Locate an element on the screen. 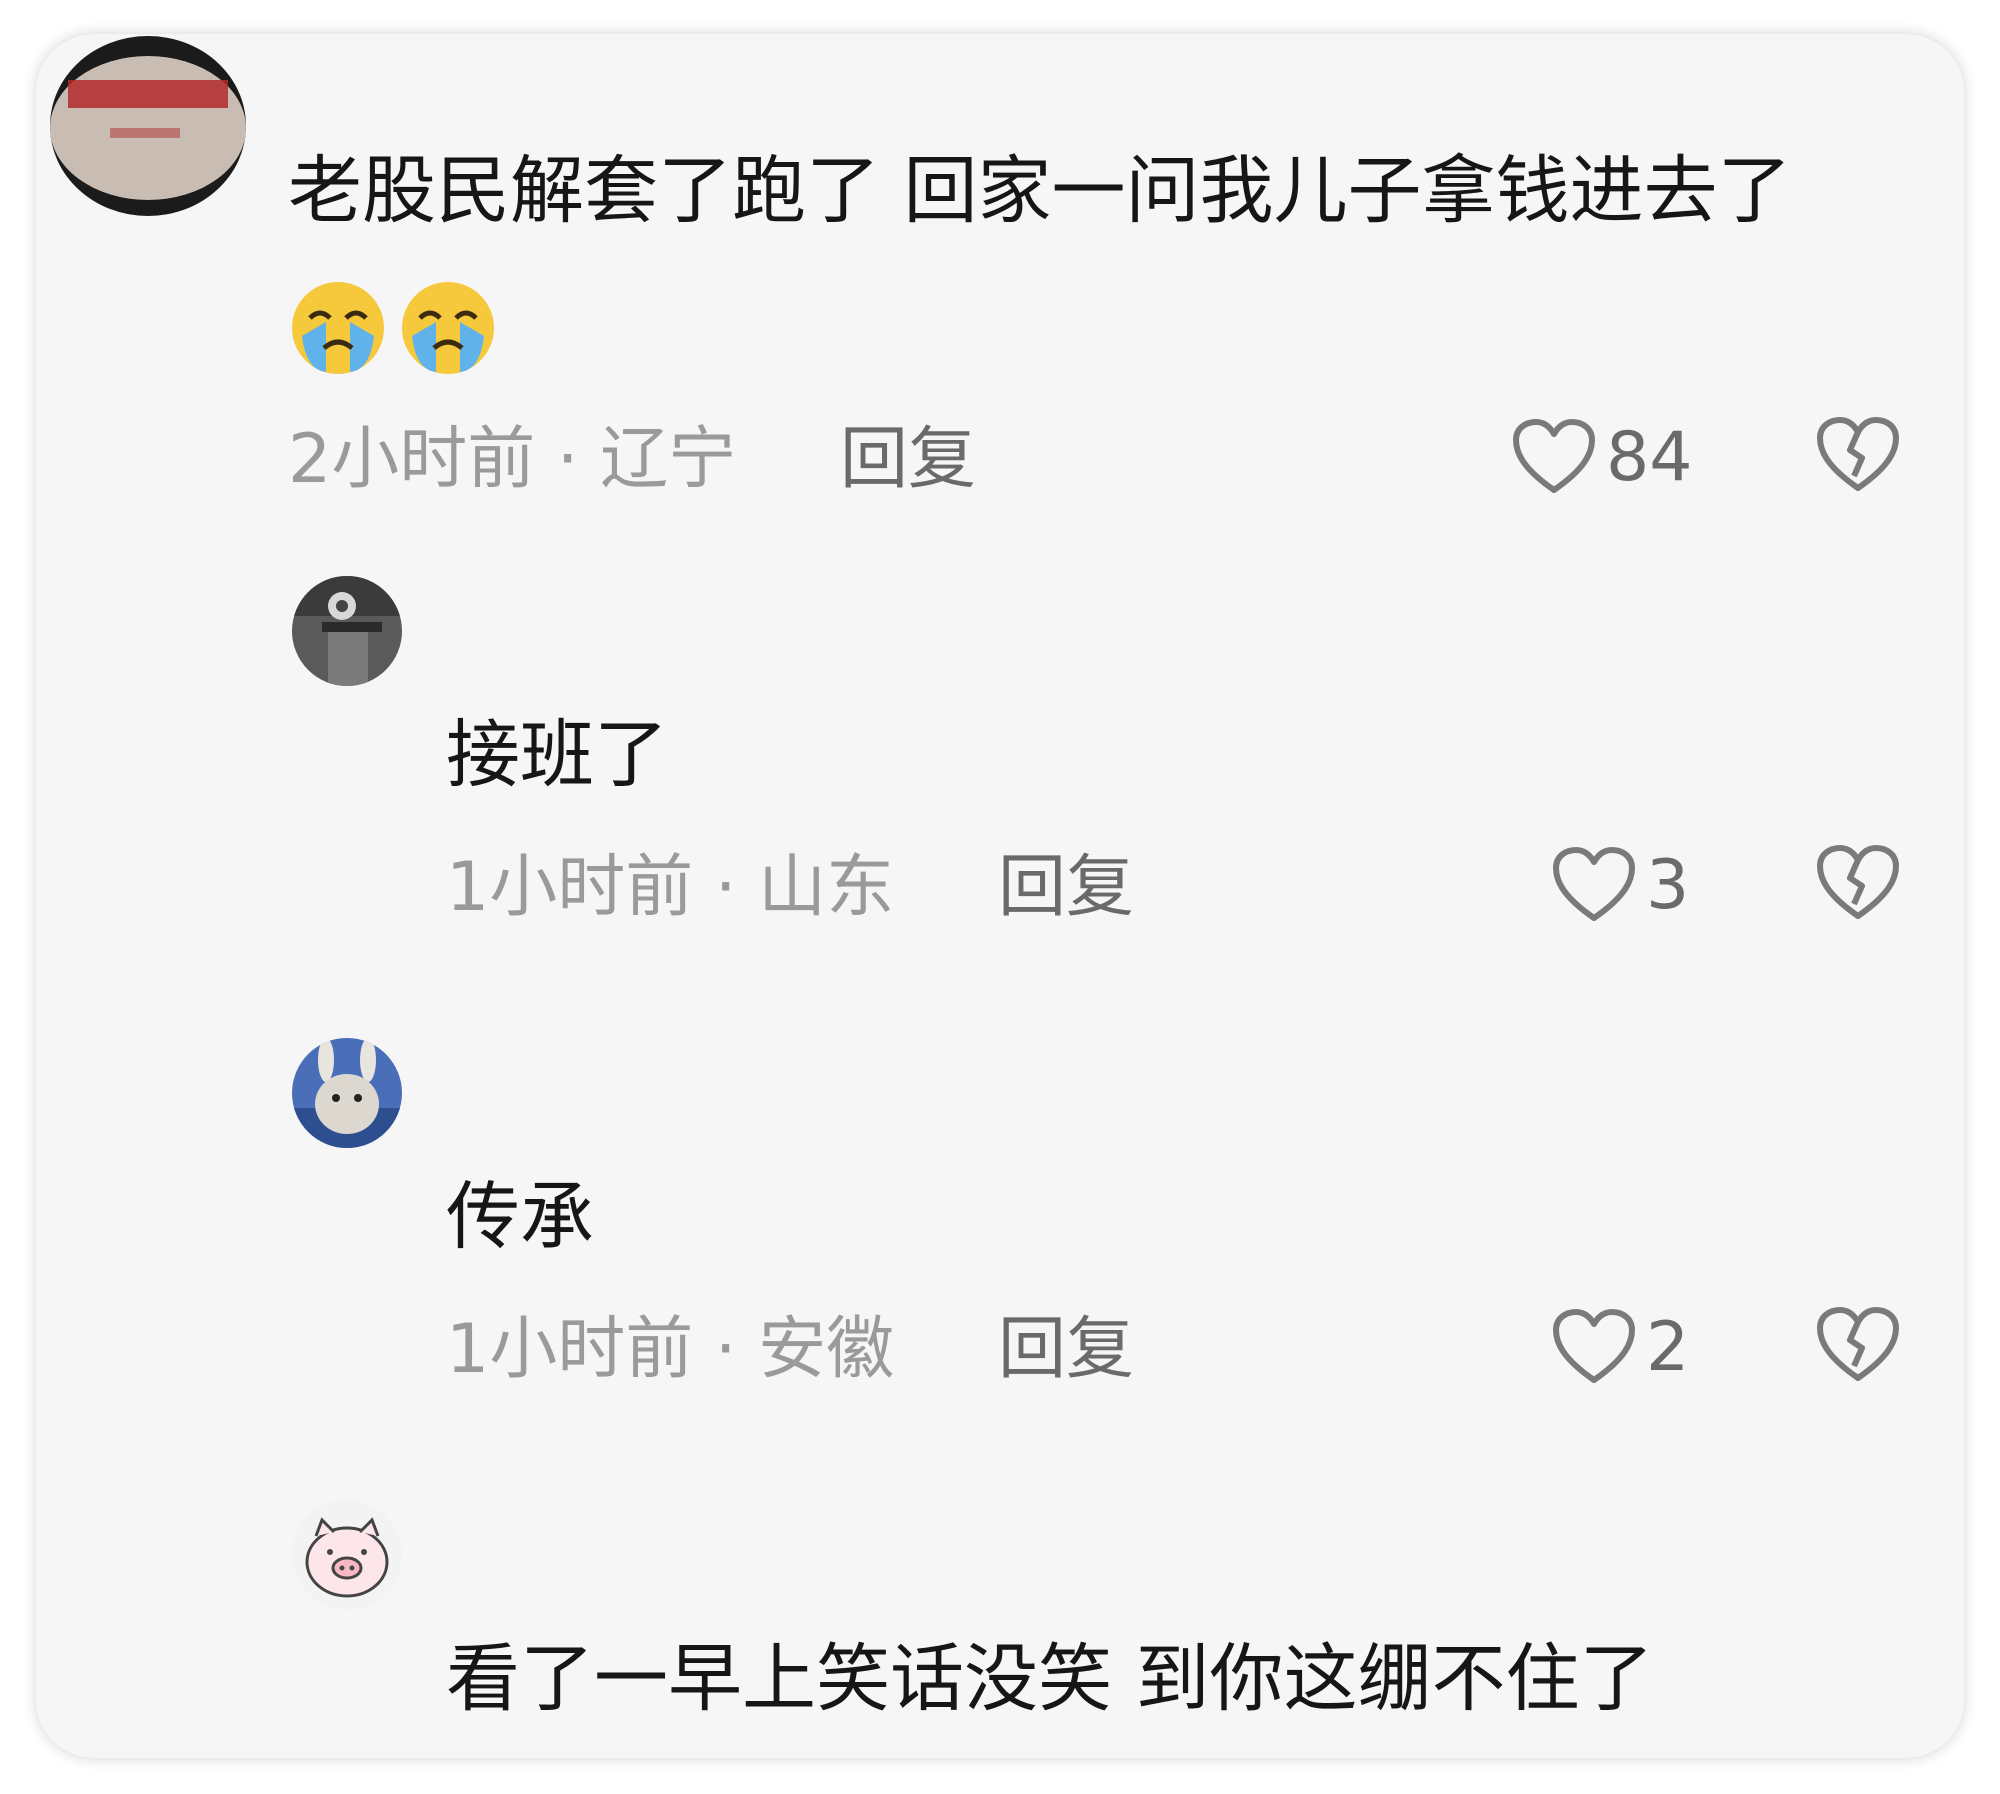 This screenshot has height=1794, width=2000. like-button: 3 is located at coordinates (1620, 886).